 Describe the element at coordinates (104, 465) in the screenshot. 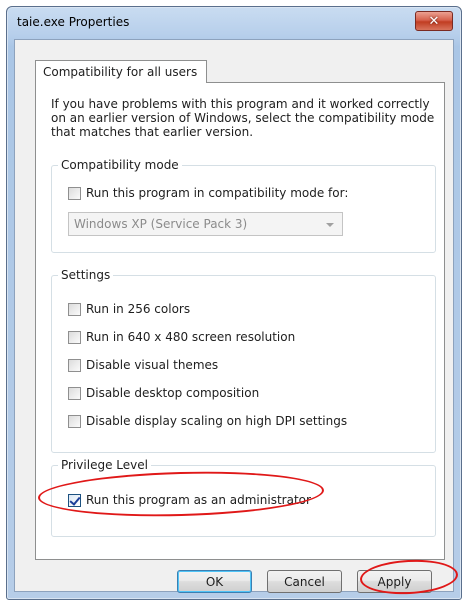

I see `privilege-level-label: Privilege Level` at that location.